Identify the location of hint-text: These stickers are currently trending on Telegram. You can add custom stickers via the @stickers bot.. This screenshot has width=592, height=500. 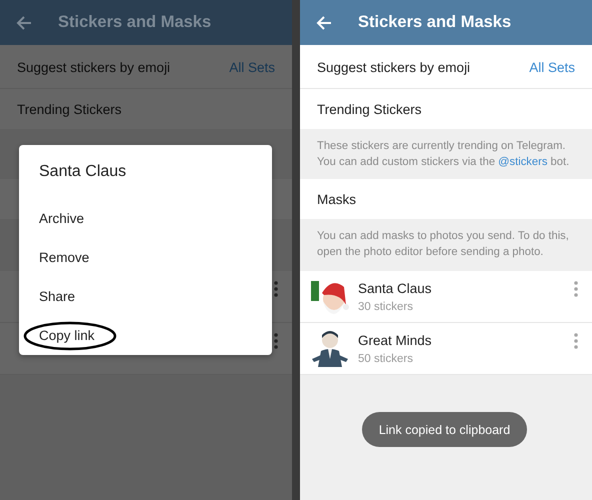
(443, 154).